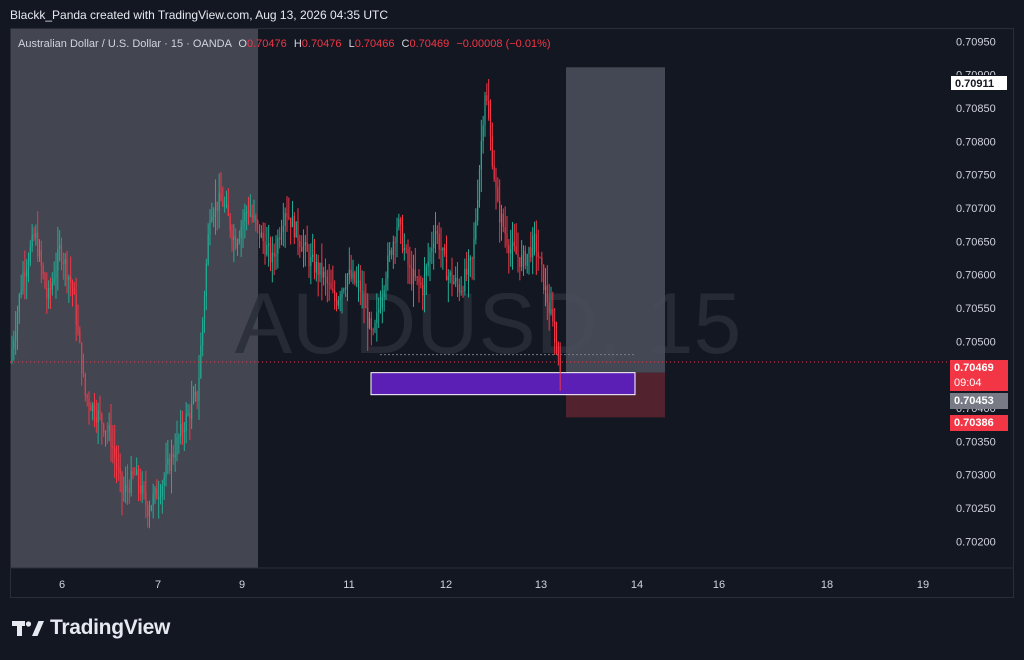 Image resolution: width=1024 pixels, height=660 pixels. I want to click on tradingview-logo: TradingView, so click(91, 628).